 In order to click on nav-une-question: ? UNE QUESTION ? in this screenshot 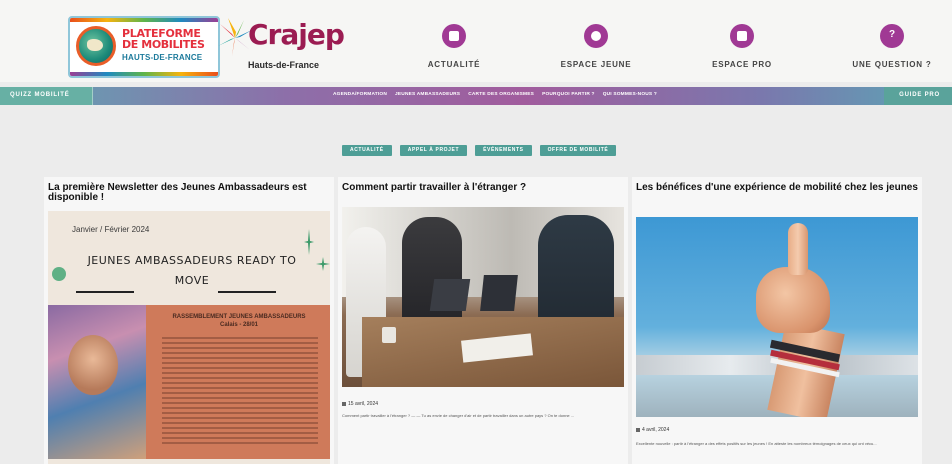, I will do `click(892, 48)`.